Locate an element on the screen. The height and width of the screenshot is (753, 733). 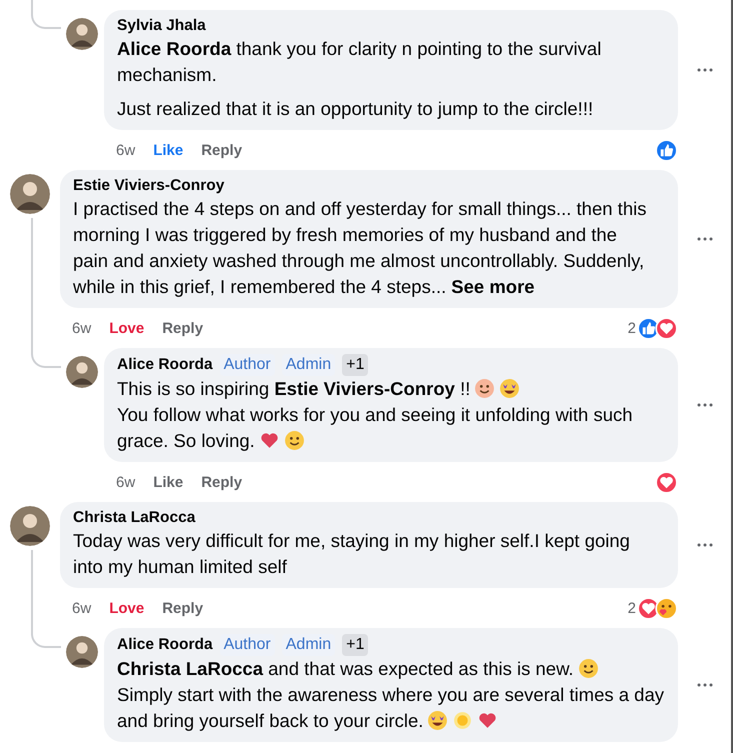
comment-text: I practised the 4 steps on and off yesterday for small things... then this is located at coordinates (359, 208).